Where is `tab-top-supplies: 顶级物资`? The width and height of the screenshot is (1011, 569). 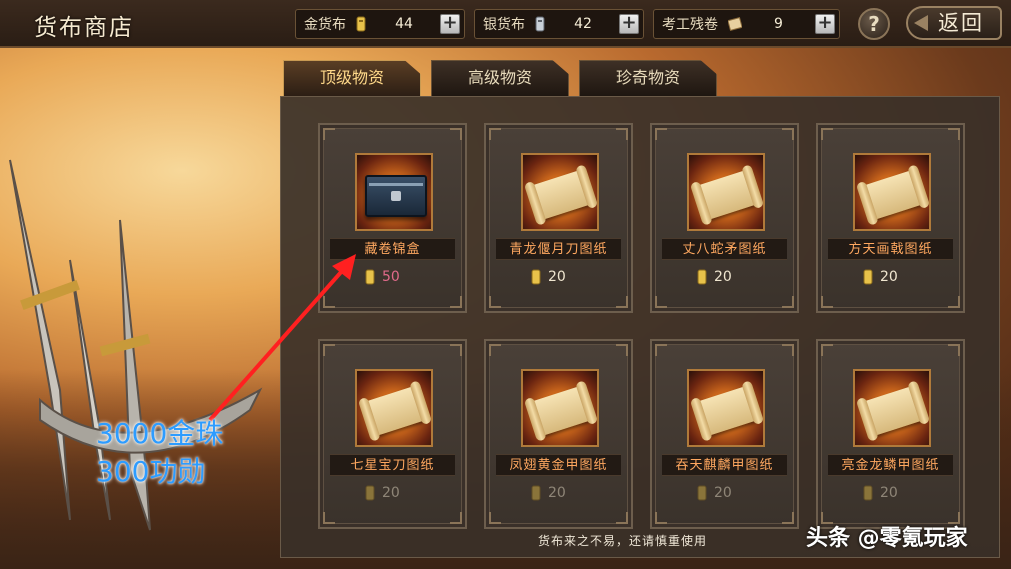
tab-top-supplies: 顶级物资 is located at coordinates (352, 78).